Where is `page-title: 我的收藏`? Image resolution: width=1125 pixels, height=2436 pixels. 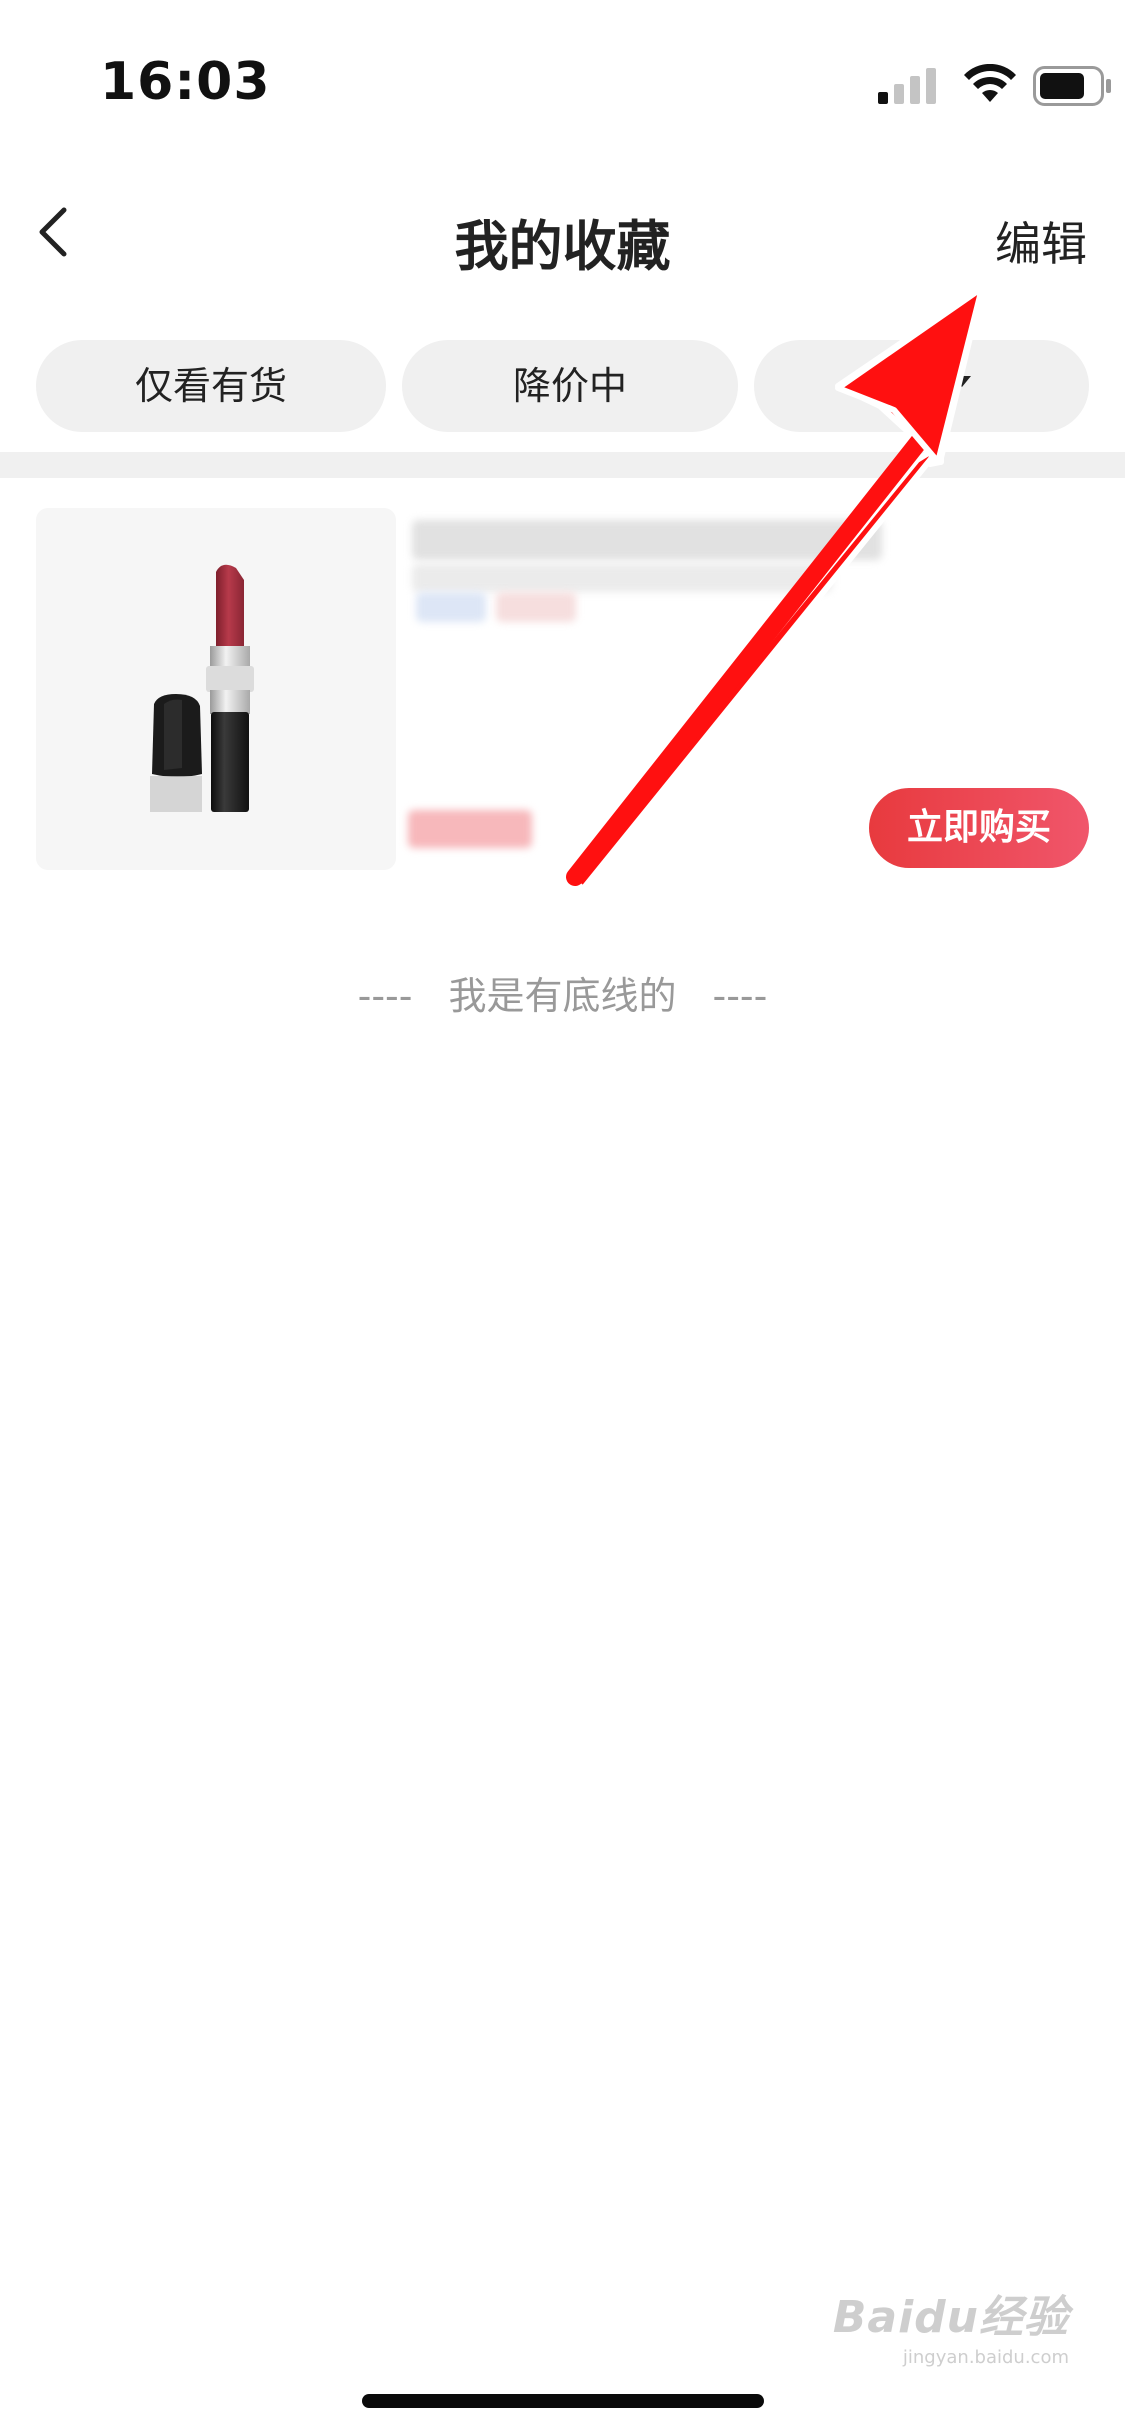 page-title: 我的收藏 is located at coordinates (562, 246).